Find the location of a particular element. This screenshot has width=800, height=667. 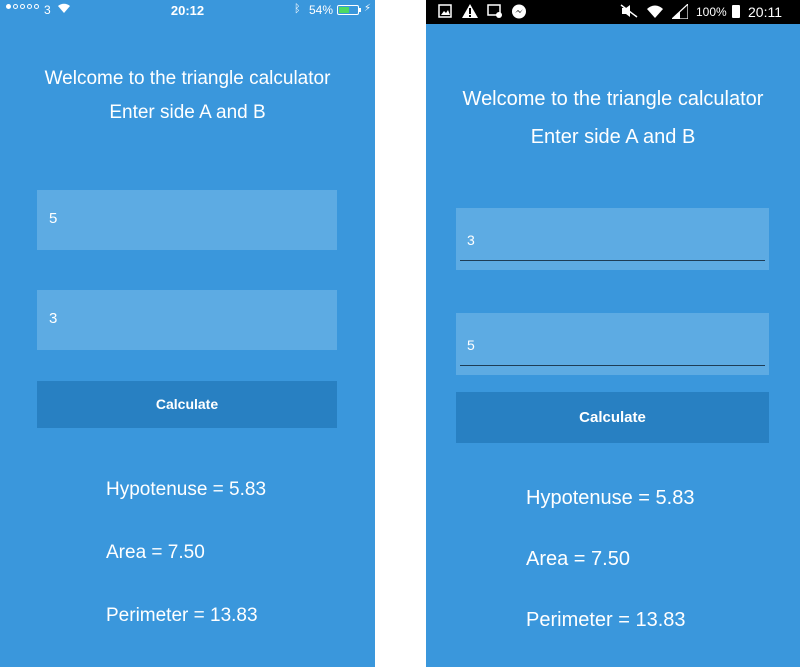

side-a-input: 3 is located at coordinates (612, 239).